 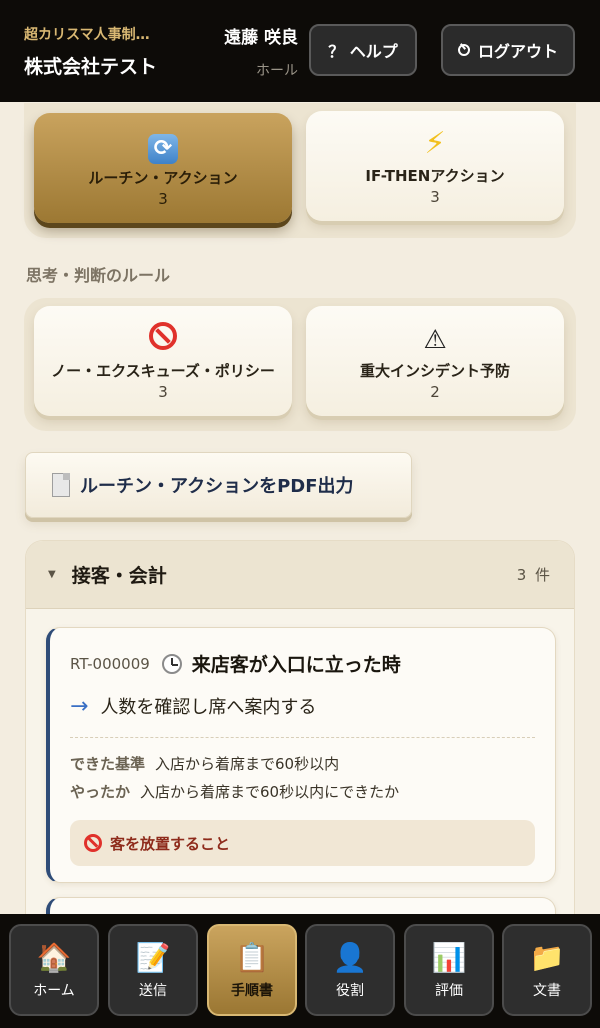 What do you see at coordinates (547, 991) in the screenshot?
I see `nav-label: 文書` at bounding box center [547, 991].